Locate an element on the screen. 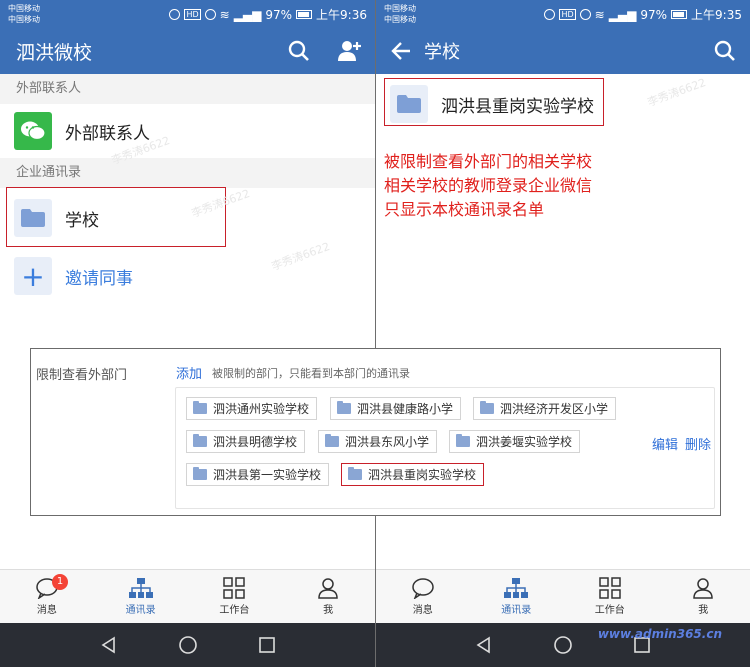  page-title: 学校 is located at coordinates (442, 52).